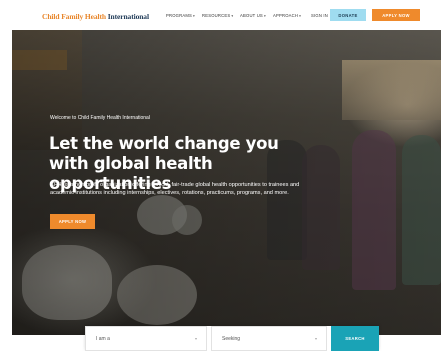 This screenshot has width=441, height=351. What do you see at coordinates (74, 16) in the screenshot?
I see `logo-text-part1: Child Family Health` at bounding box center [74, 16].